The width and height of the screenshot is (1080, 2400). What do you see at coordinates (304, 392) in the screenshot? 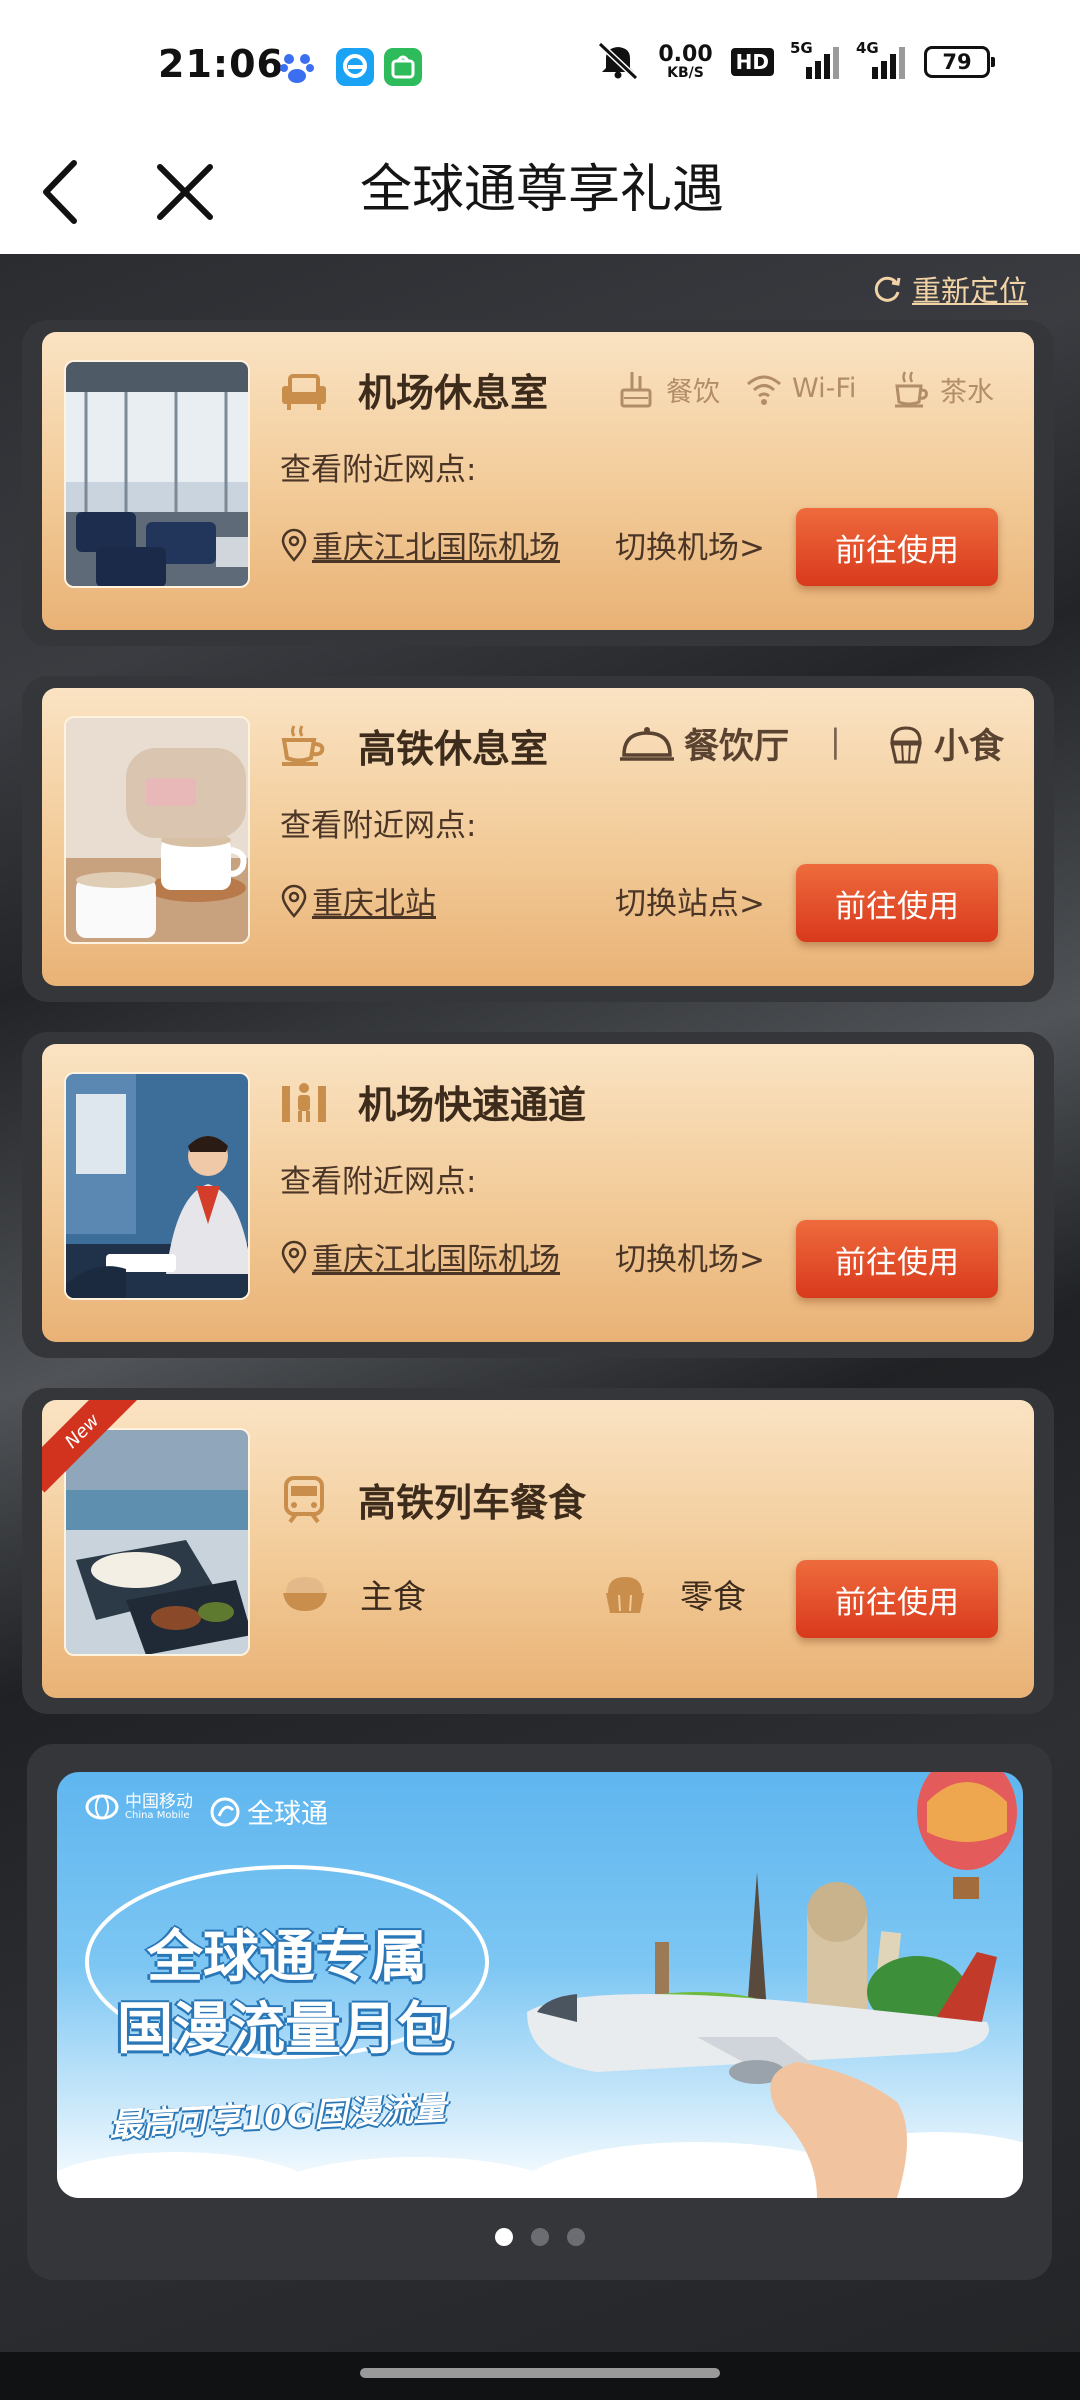
I see `sofa-icon` at bounding box center [304, 392].